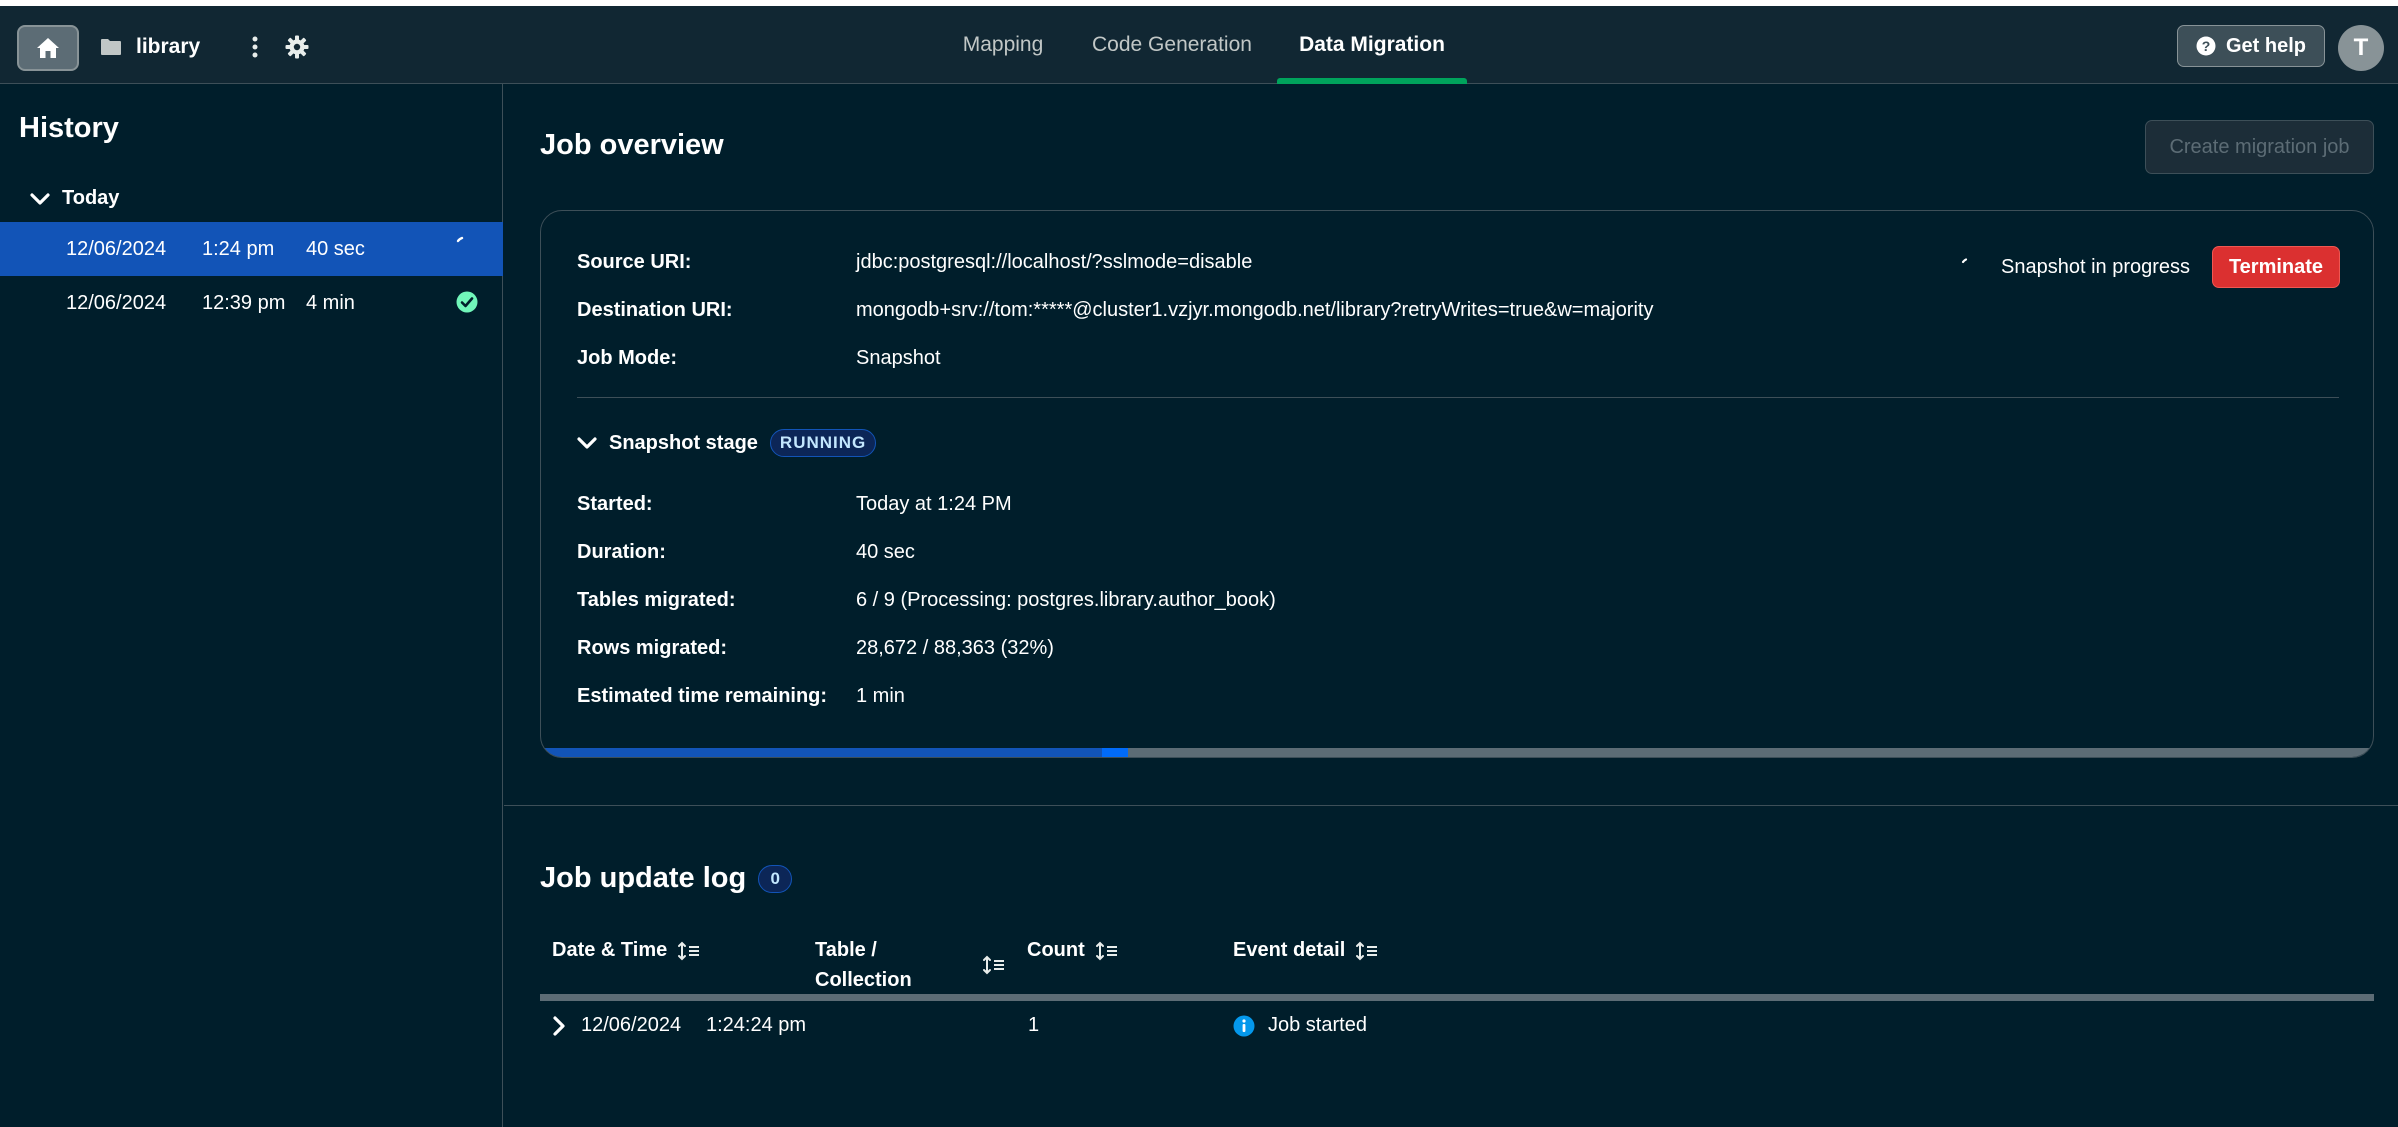  I want to click on tab-code-generation: Code Generation, so click(1172, 45).